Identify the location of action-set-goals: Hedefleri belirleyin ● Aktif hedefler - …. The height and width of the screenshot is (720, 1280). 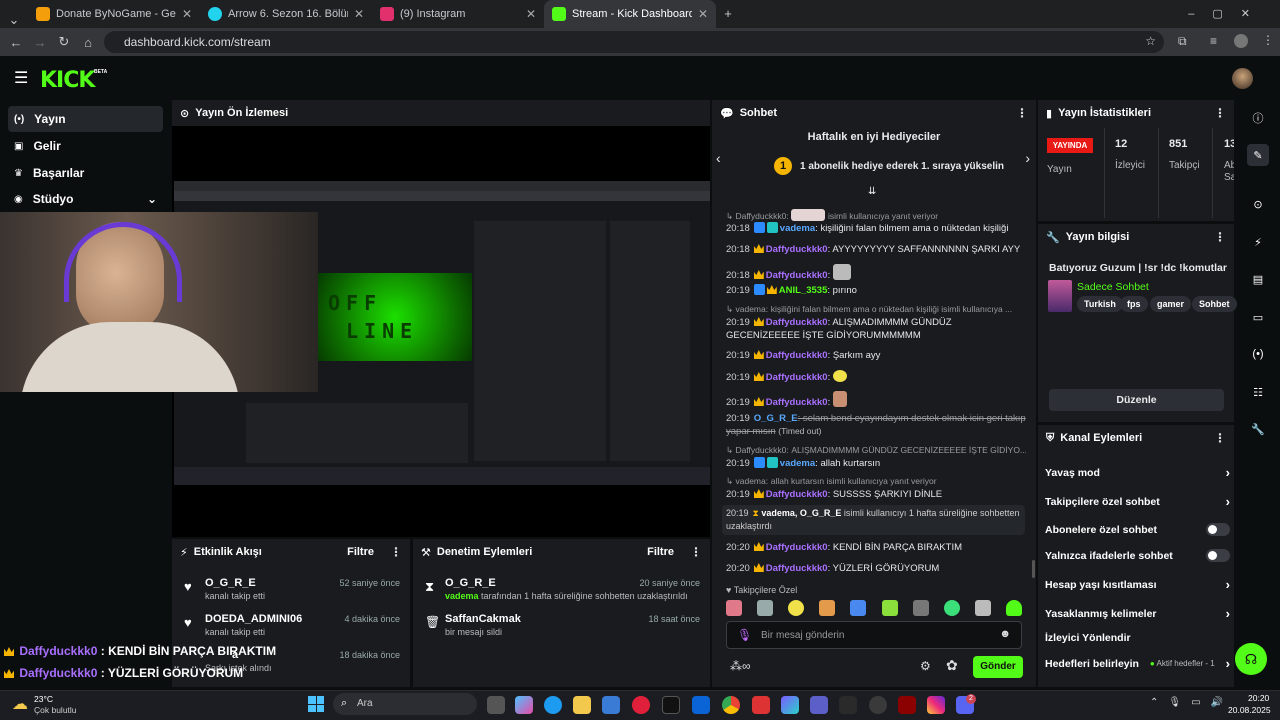
(1137, 663).